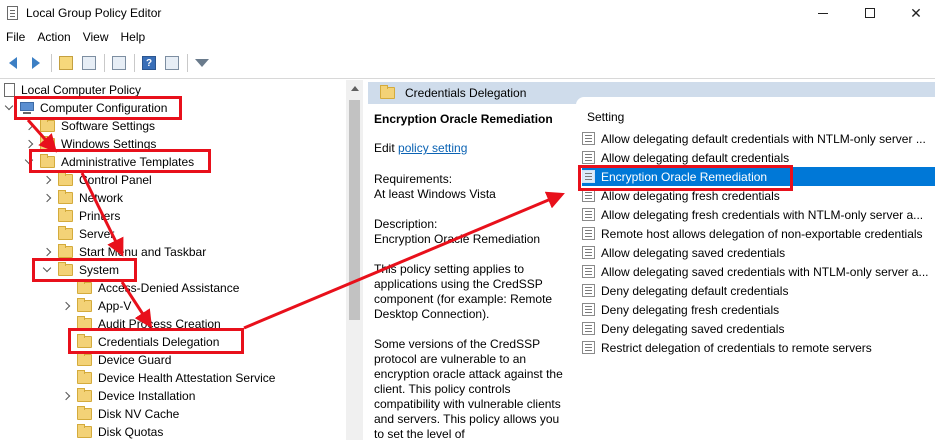 Image resolution: width=935 pixels, height=440 pixels. I want to click on setting-label: Deny delegating saved credentials, so click(693, 328).